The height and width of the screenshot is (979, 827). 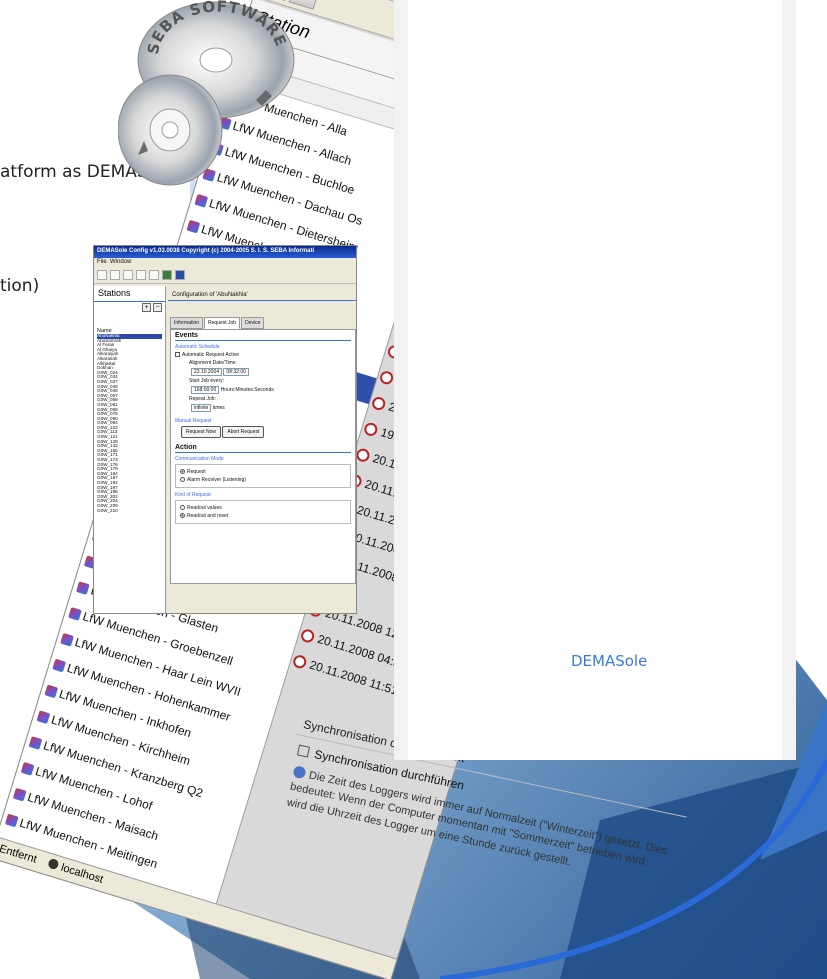 What do you see at coordinates (180, 275) in the screenshot?
I see `save-icon` at bounding box center [180, 275].